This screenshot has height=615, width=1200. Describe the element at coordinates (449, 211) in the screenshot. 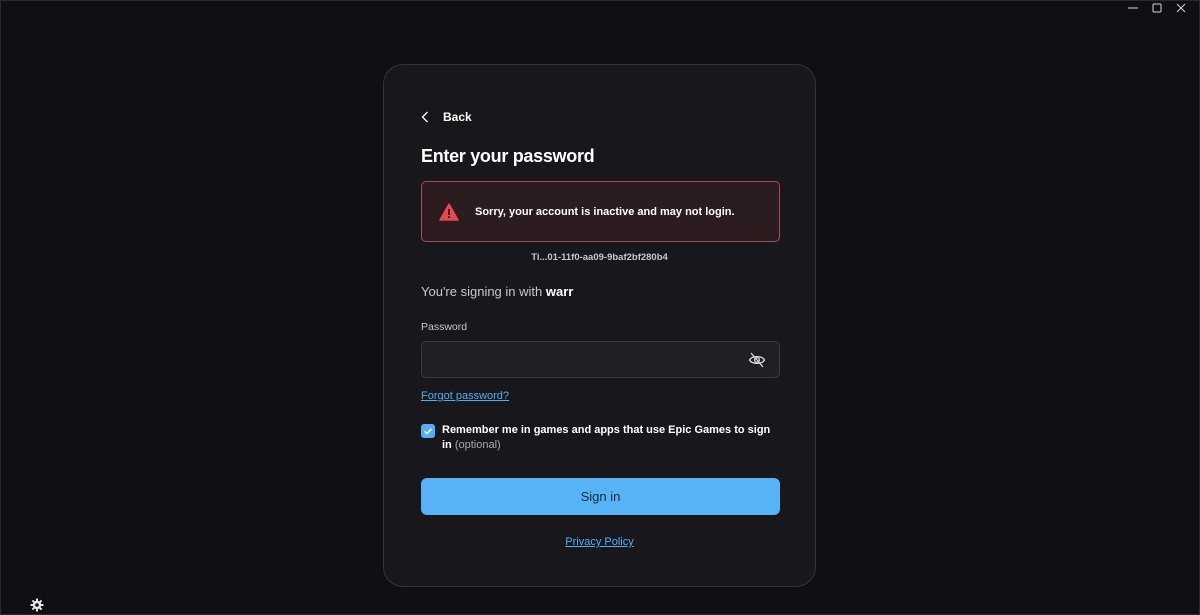

I see `warning-triangle-icon` at that location.